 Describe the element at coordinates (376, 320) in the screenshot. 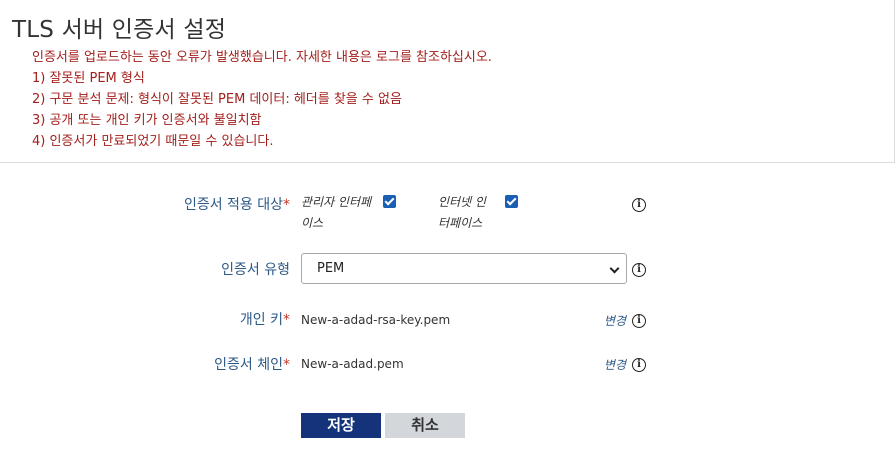

I see `private-key-filename: New-a-adad-rsa-key.pem` at that location.